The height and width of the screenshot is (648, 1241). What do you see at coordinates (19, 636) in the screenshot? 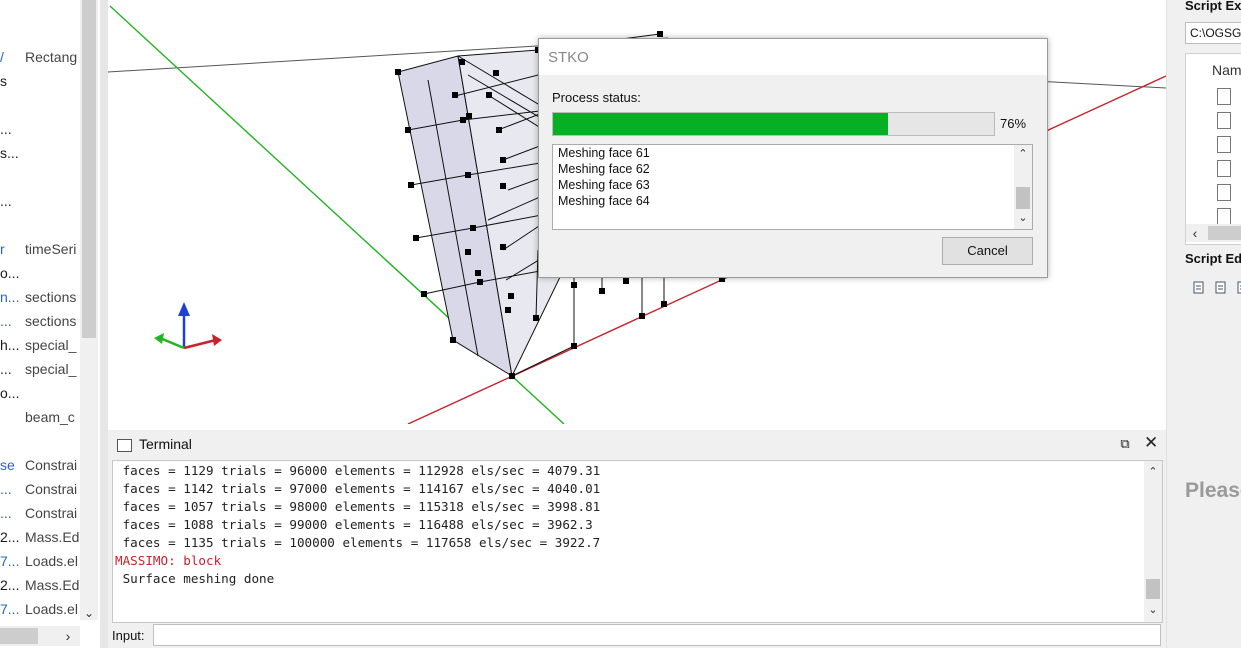
I see `tree-hscroll-thumb` at bounding box center [19, 636].